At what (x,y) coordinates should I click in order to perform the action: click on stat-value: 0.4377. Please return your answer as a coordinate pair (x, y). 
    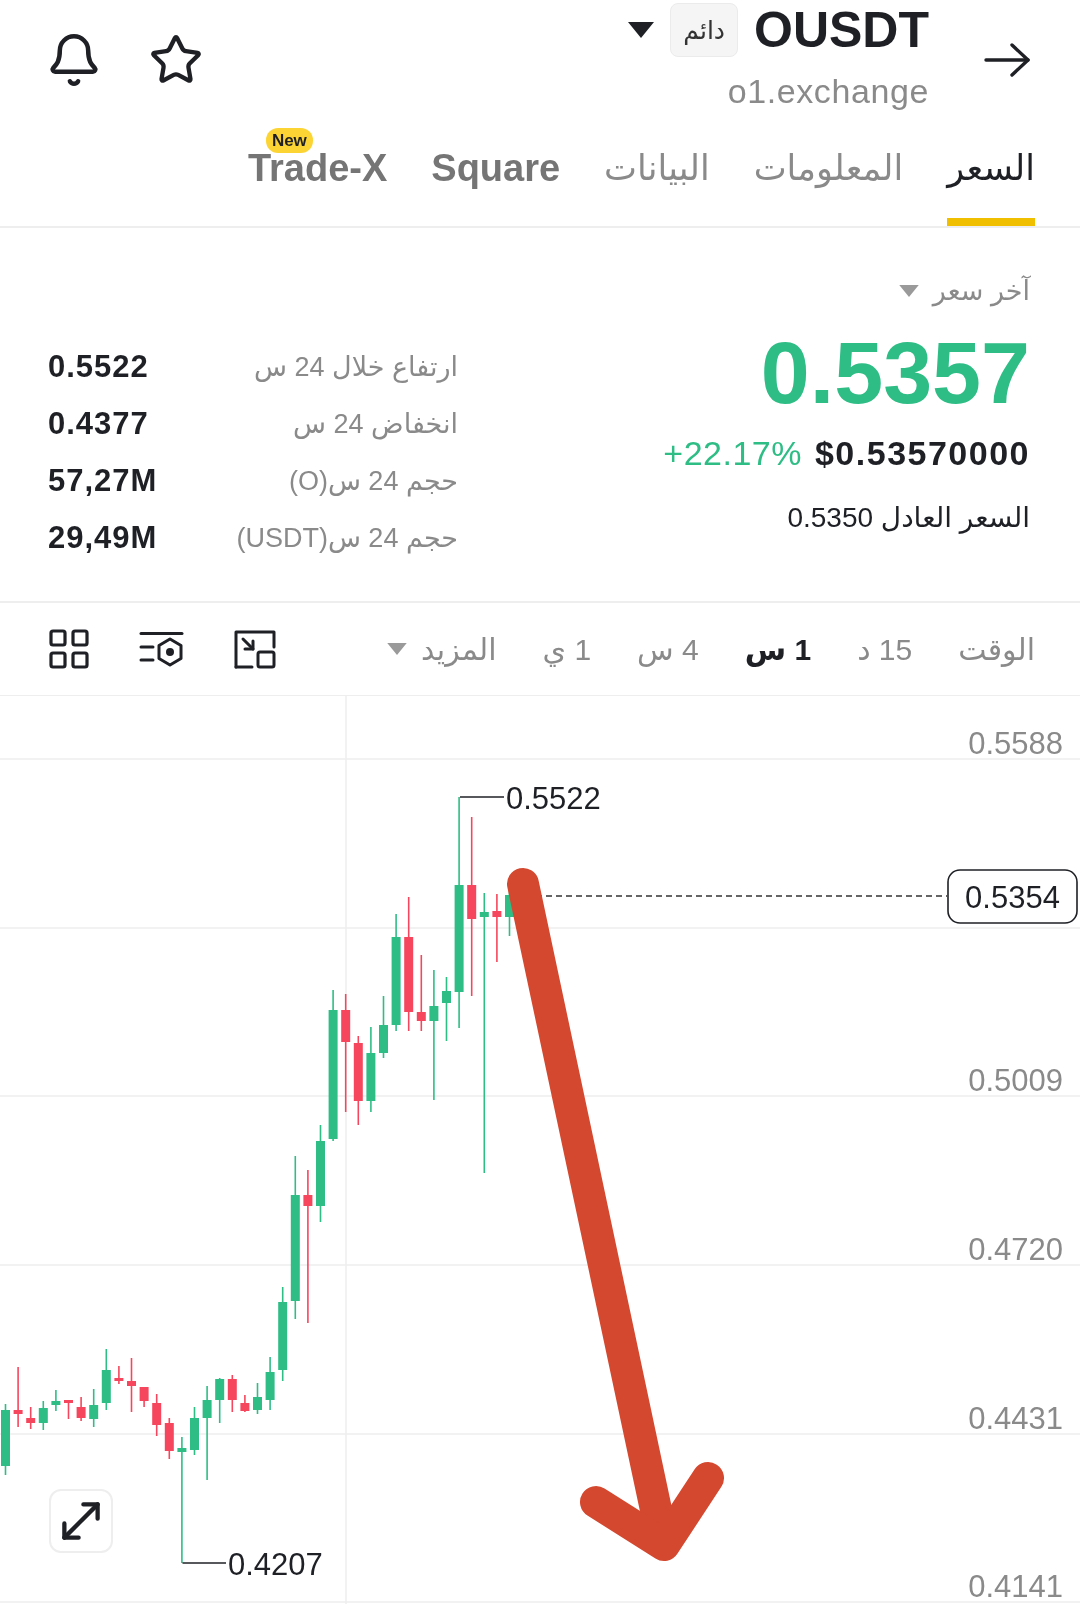
    Looking at the image, I should click on (99, 423).